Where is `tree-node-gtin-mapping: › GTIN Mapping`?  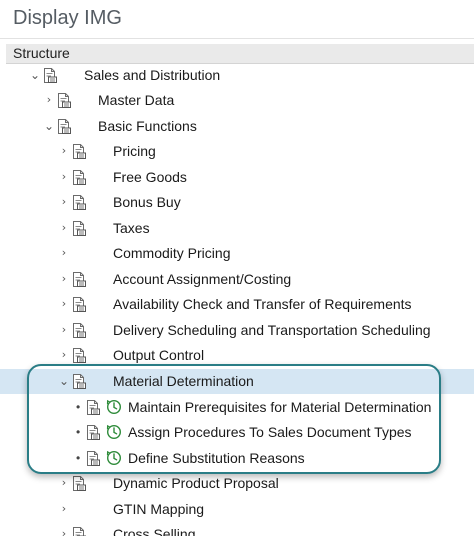 tree-node-gtin-mapping: › GTIN Mapping is located at coordinates (237, 509).